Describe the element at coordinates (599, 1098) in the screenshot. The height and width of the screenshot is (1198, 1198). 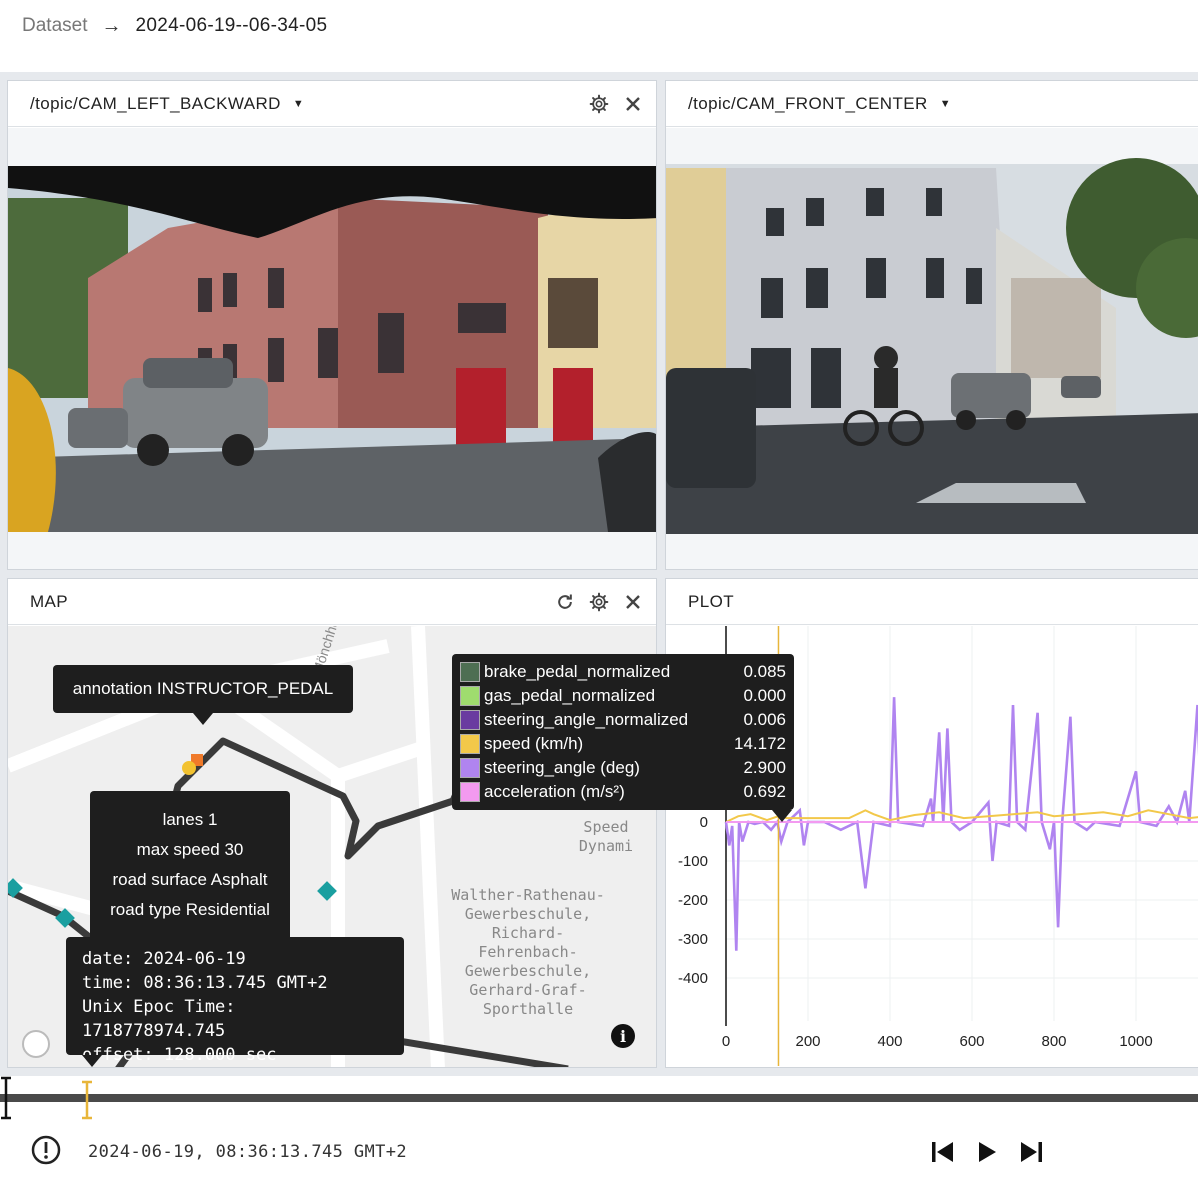
I see `timeline-track` at that location.